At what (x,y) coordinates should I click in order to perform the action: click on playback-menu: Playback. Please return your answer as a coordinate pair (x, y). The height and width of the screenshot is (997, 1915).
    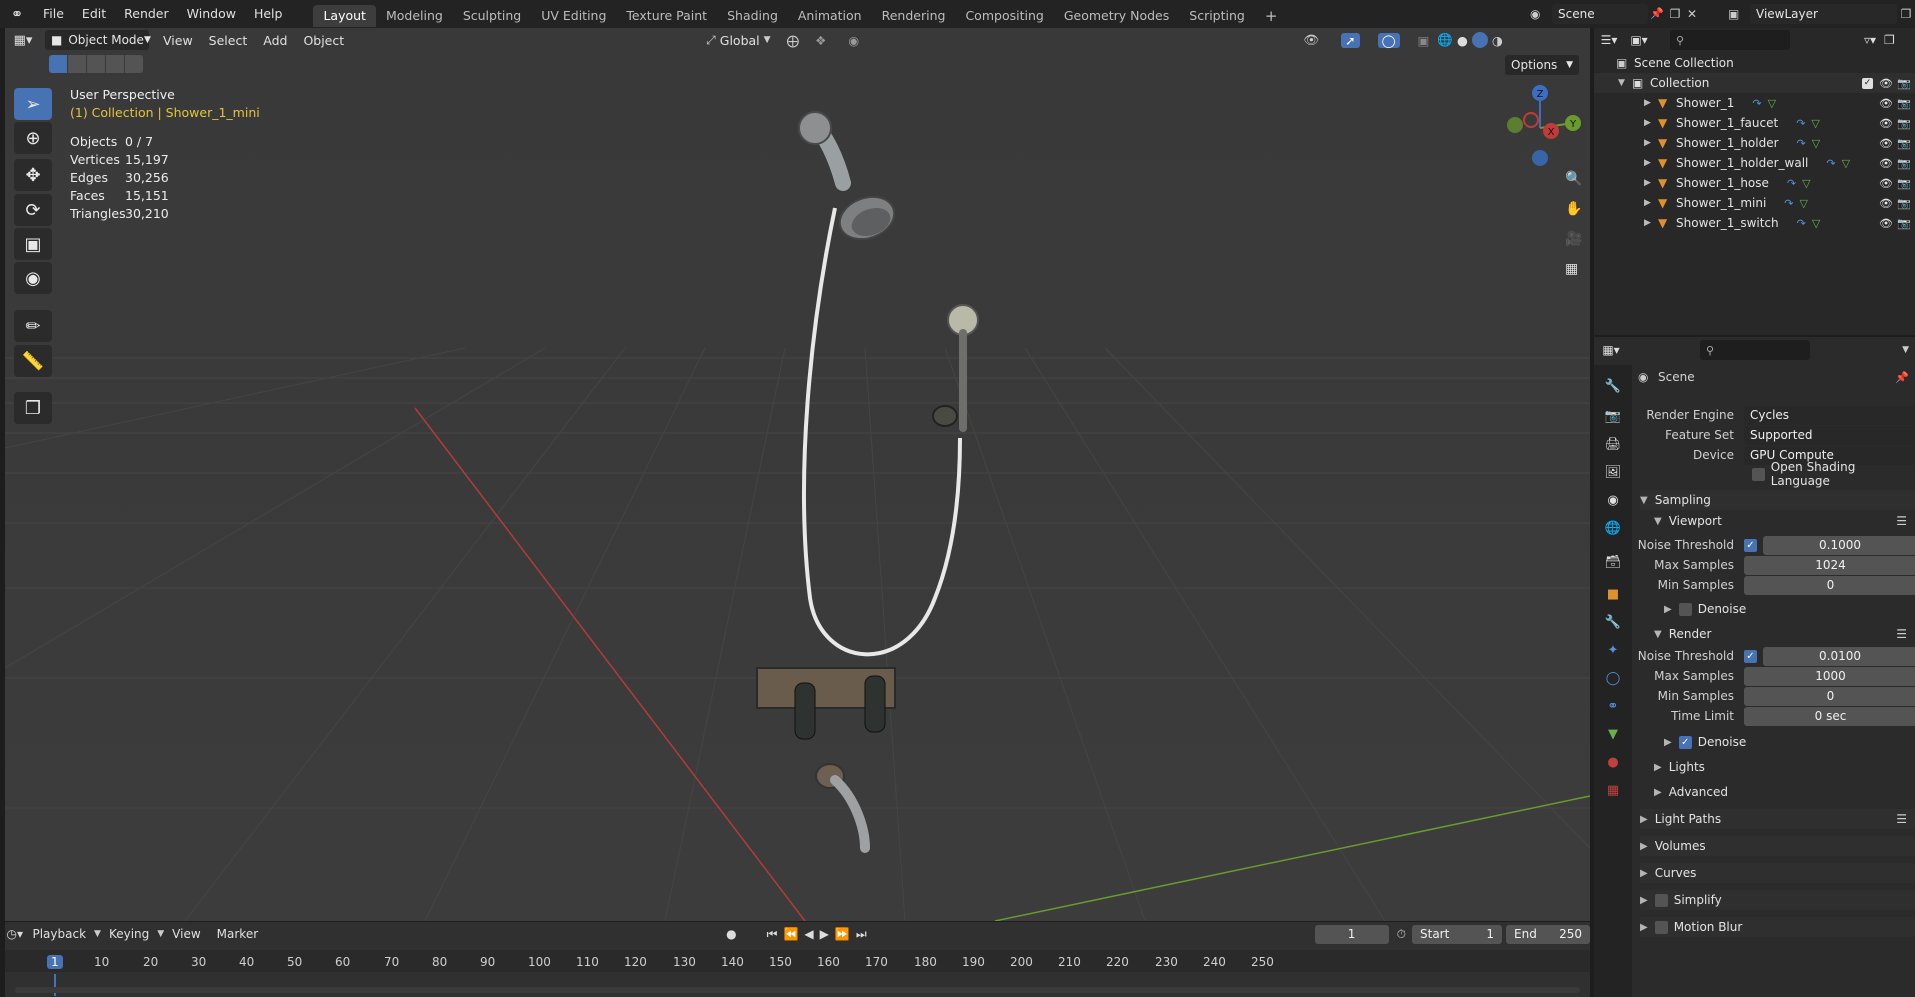
    Looking at the image, I should click on (59, 934).